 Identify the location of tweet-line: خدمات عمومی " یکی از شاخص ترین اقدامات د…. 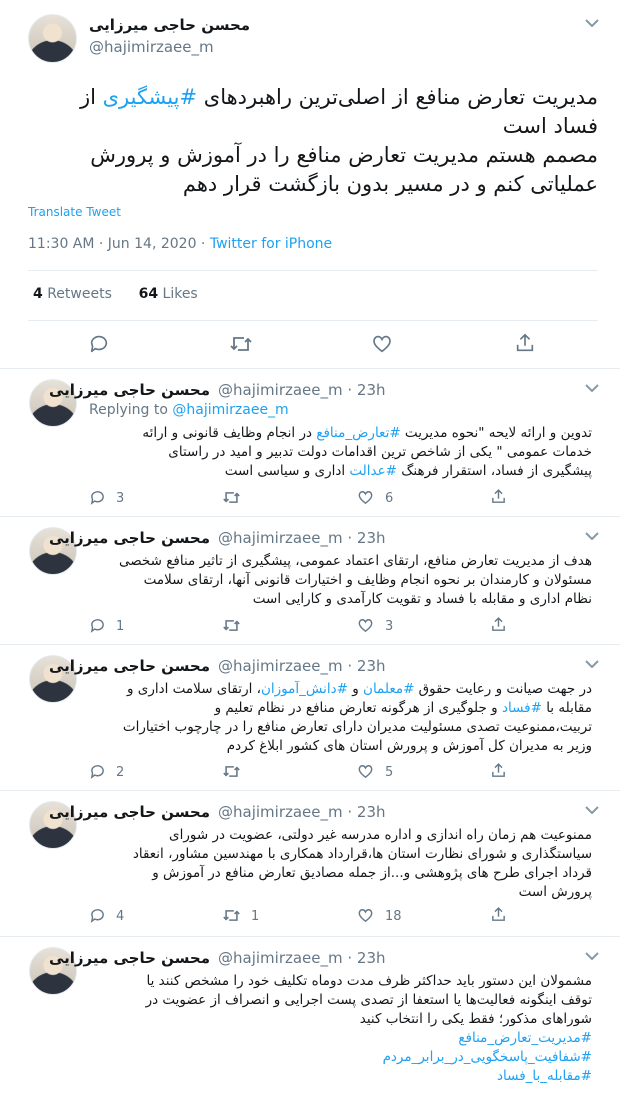
(380, 452).